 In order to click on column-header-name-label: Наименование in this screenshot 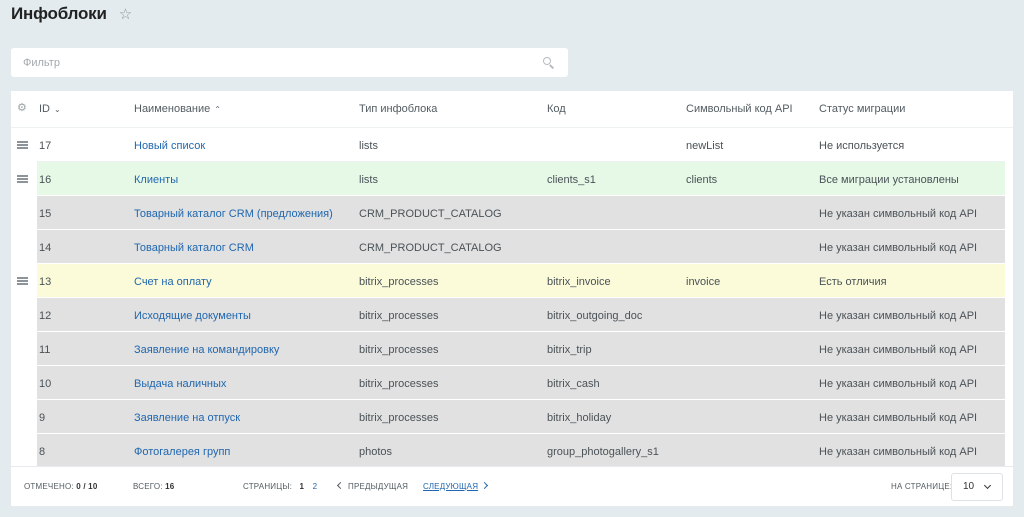, I will do `click(172, 109)`.